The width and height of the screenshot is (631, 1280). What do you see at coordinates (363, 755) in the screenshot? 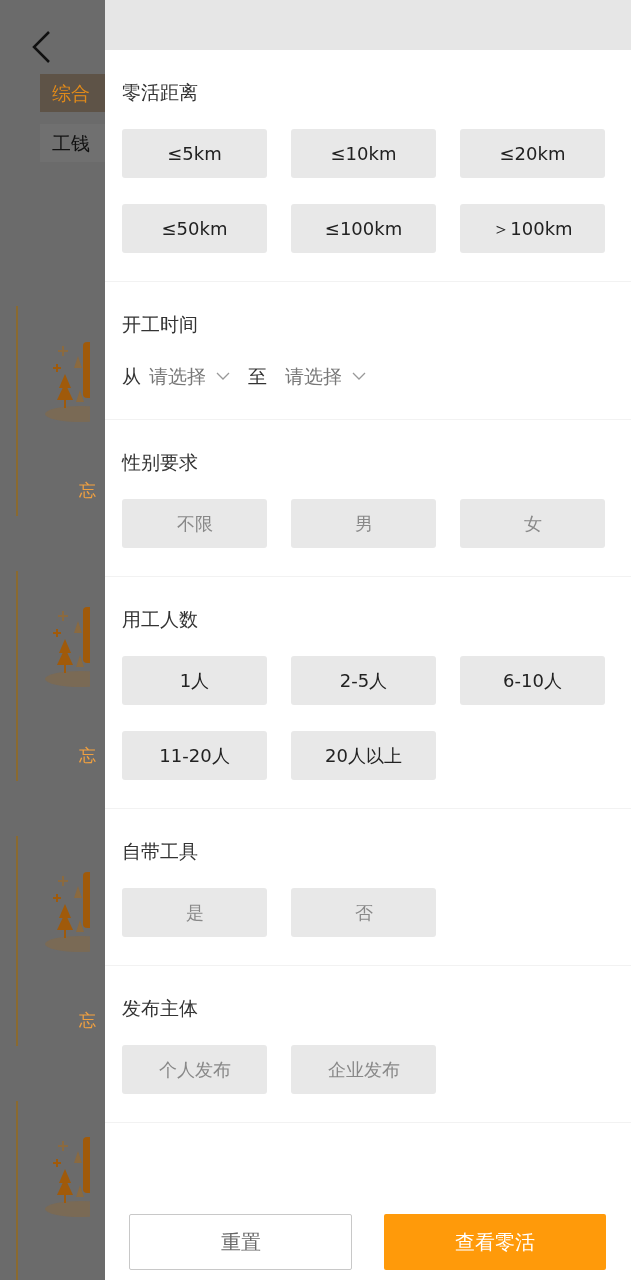
I see `filter-option: 20人以上` at bounding box center [363, 755].